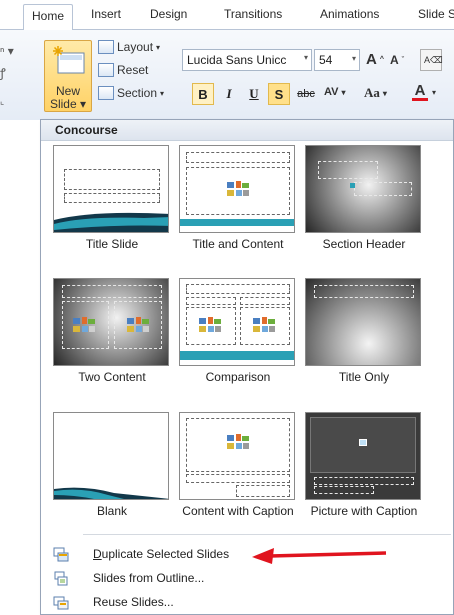 The width and height of the screenshot is (454, 615). I want to click on font-color-button: A, so click(420, 92).